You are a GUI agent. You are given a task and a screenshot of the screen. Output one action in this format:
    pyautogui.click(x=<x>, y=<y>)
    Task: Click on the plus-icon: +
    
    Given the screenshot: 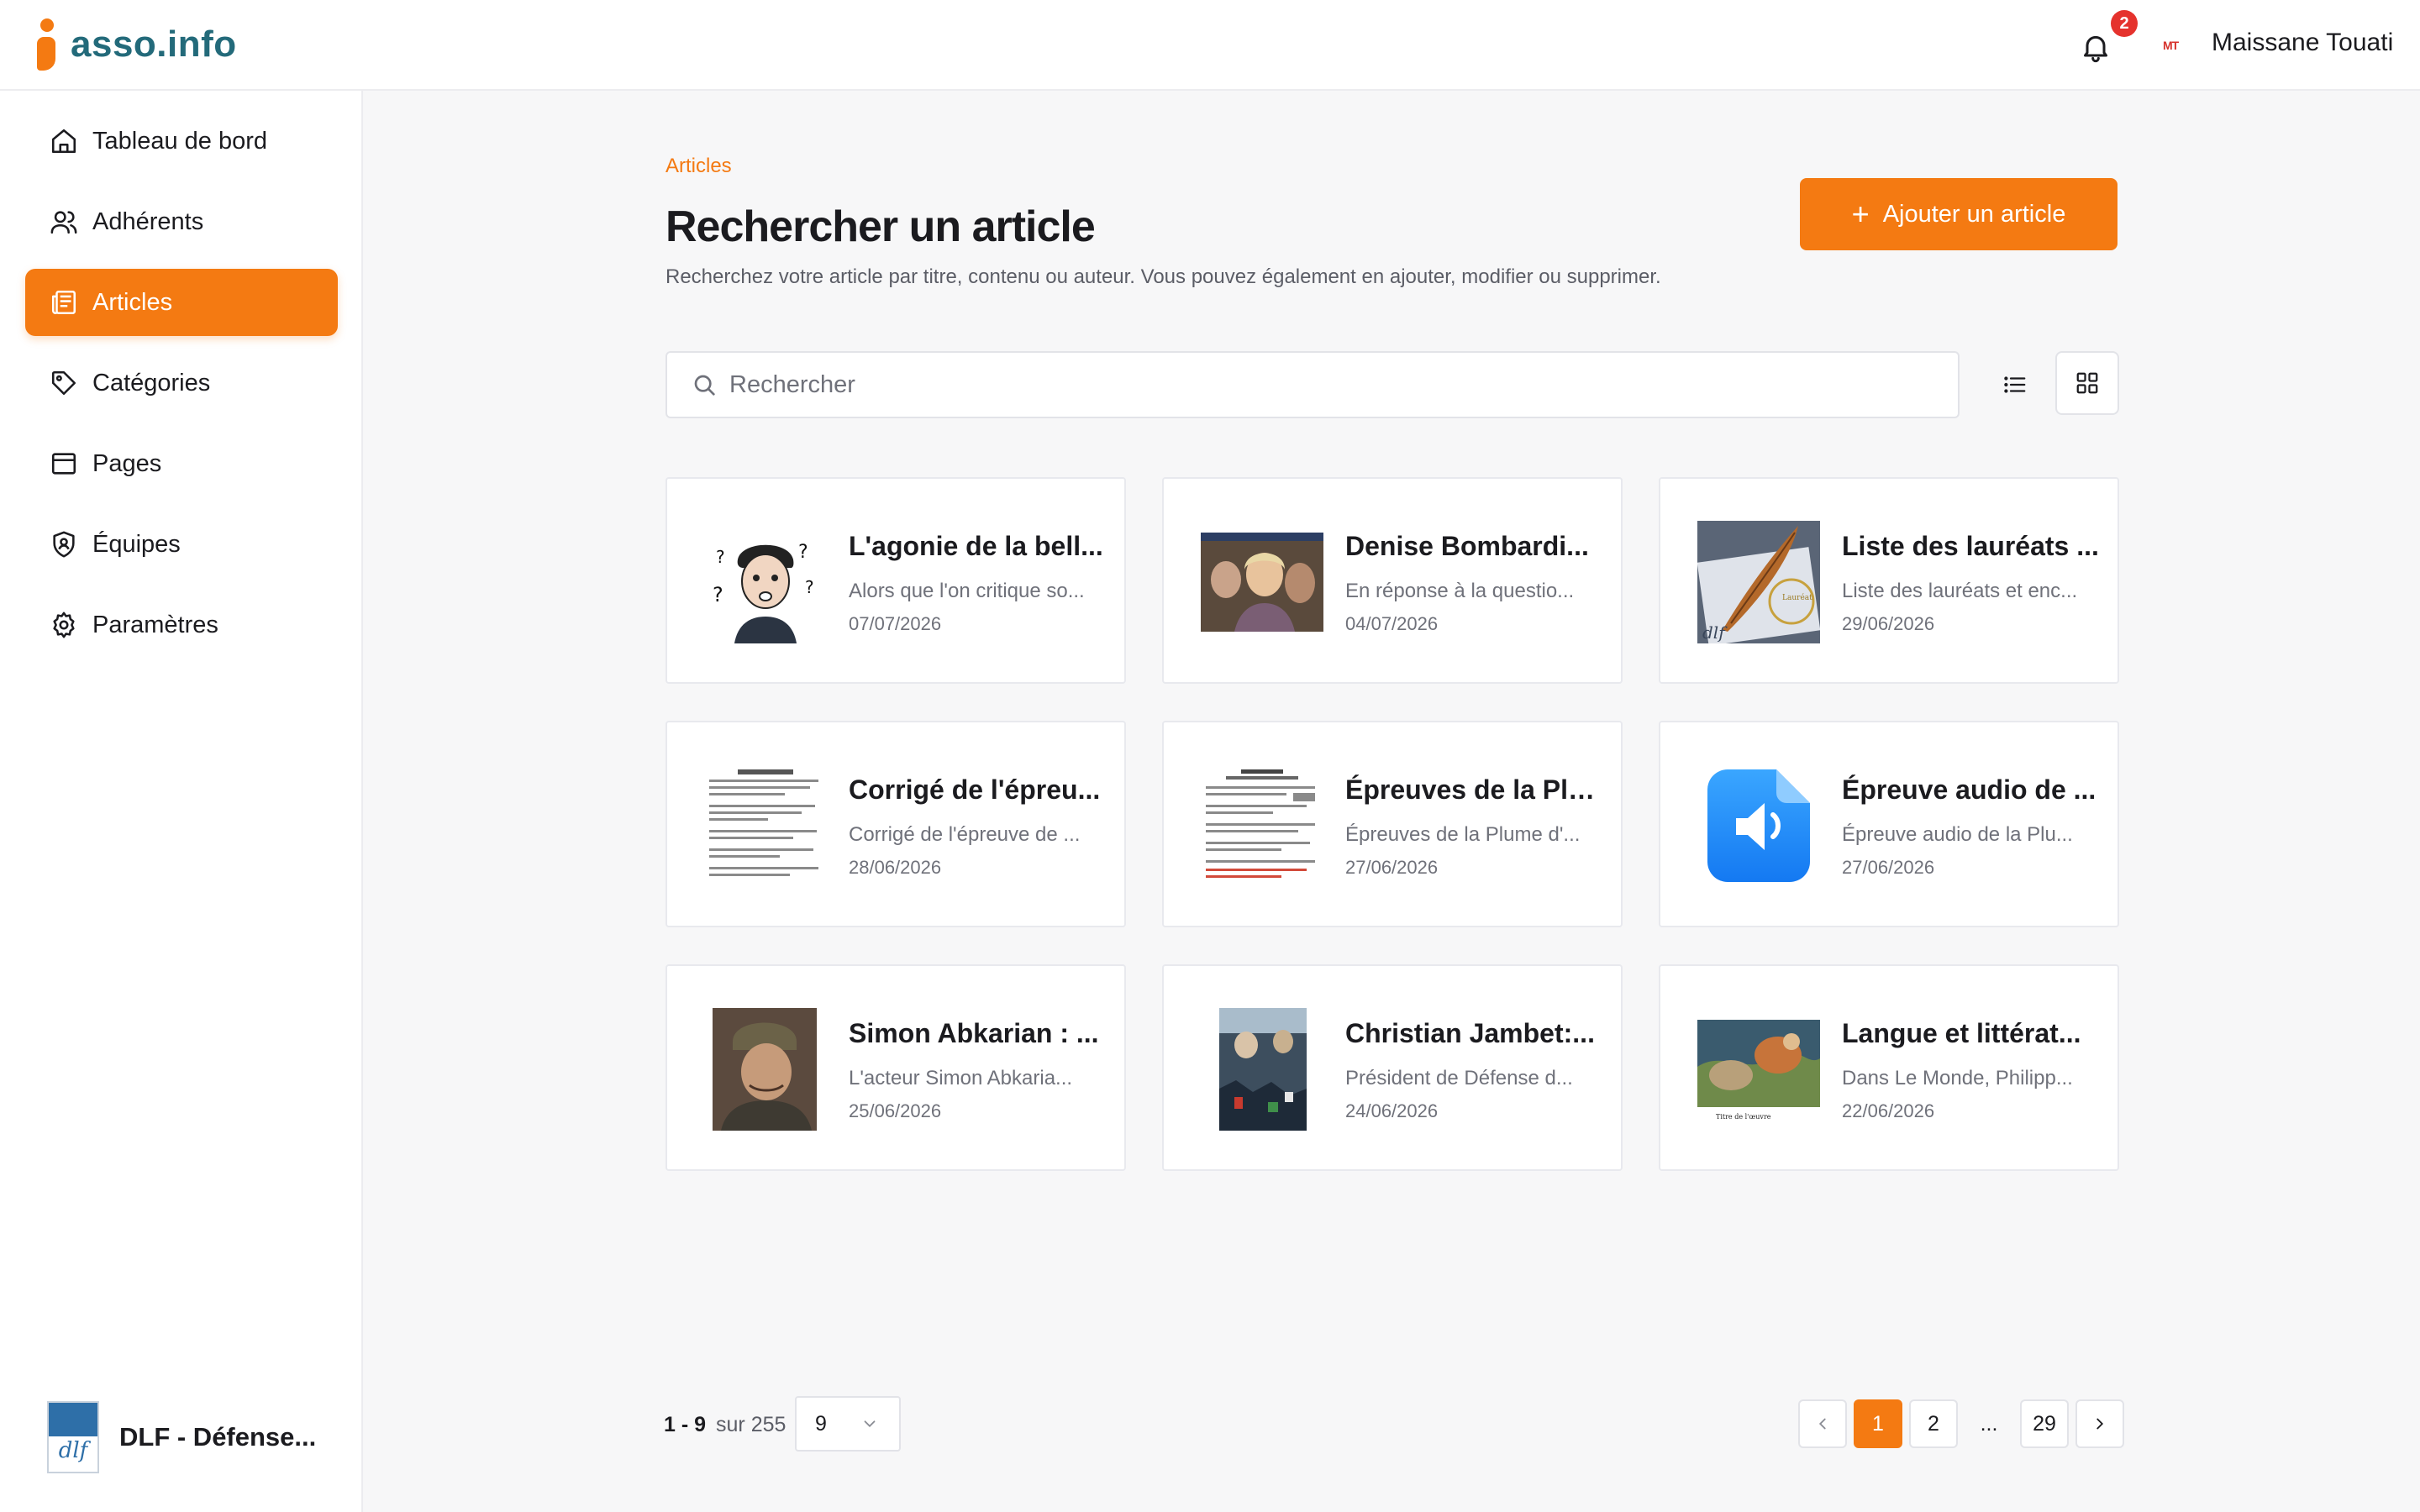 What is the action you would take?
    pyautogui.click(x=1861, y=214)
    